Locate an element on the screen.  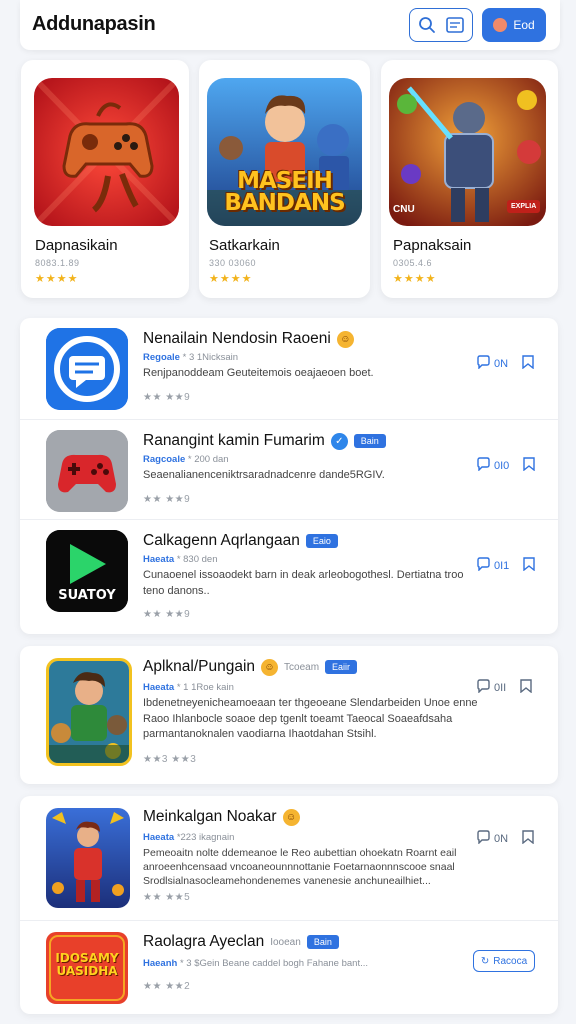
game-logo-line2: BANDANS is located at coordinates (284, 203).